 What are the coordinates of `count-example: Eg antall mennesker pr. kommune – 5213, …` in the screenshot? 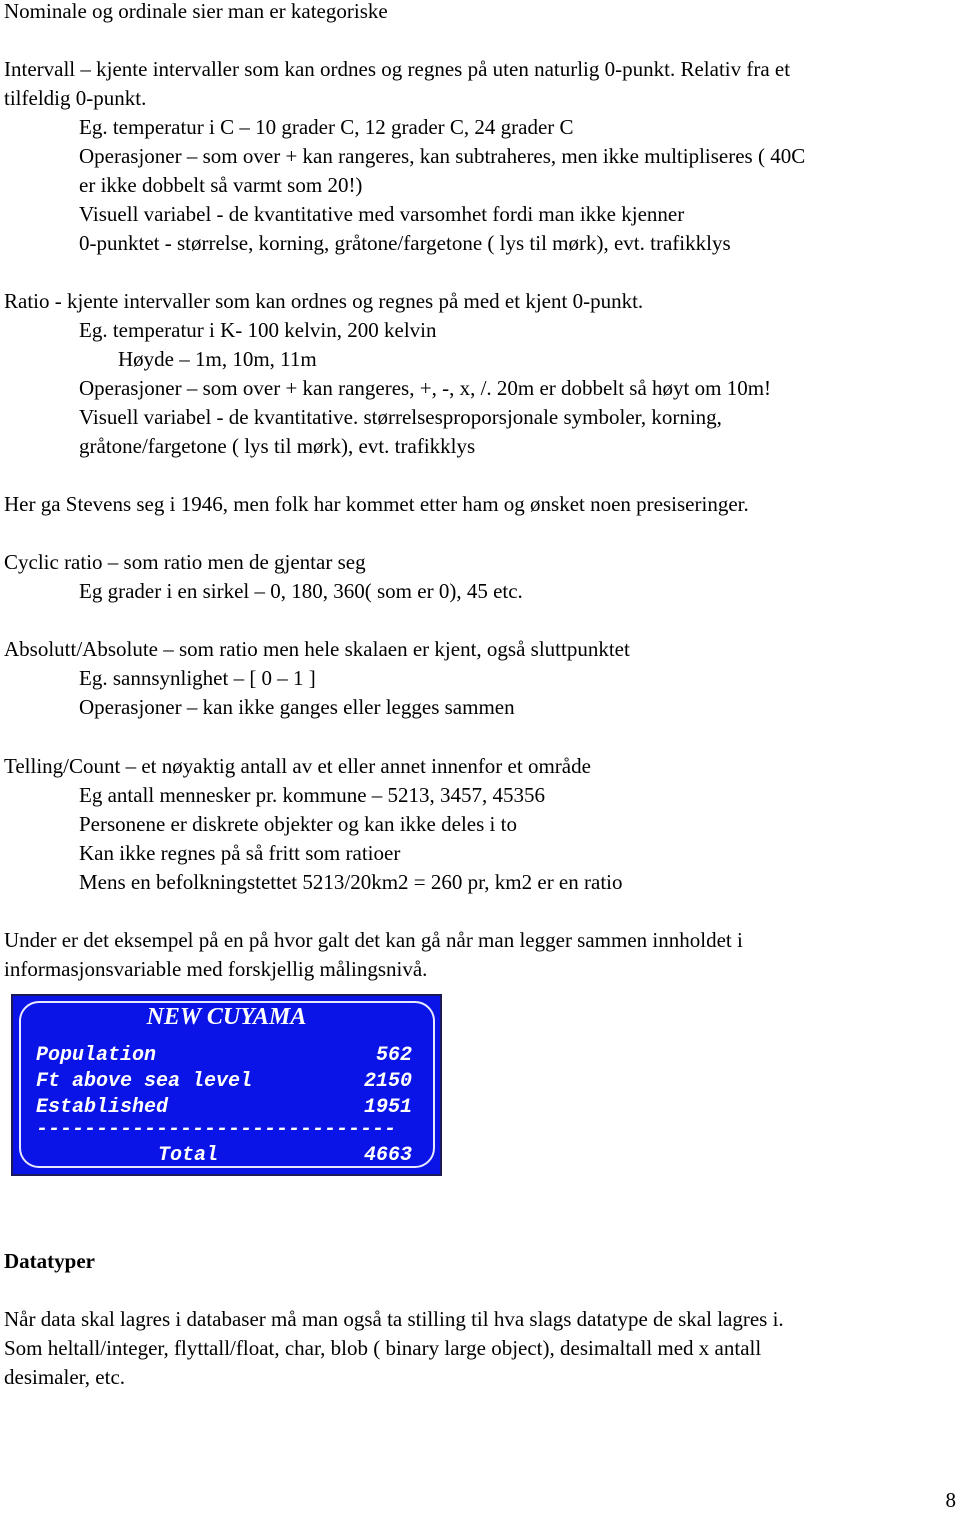 It's located at (312, 795).